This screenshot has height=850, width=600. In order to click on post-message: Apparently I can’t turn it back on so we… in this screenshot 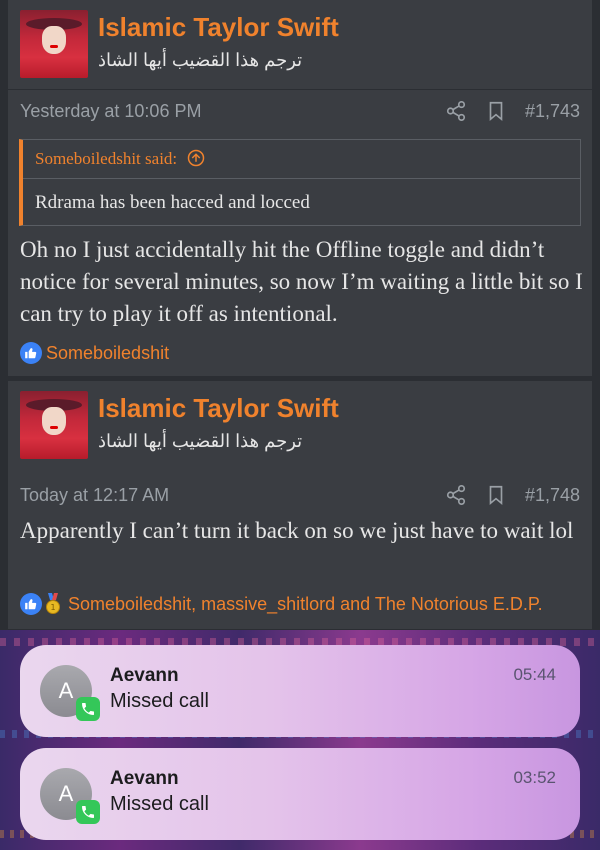, I will do `click(297, 530)`.